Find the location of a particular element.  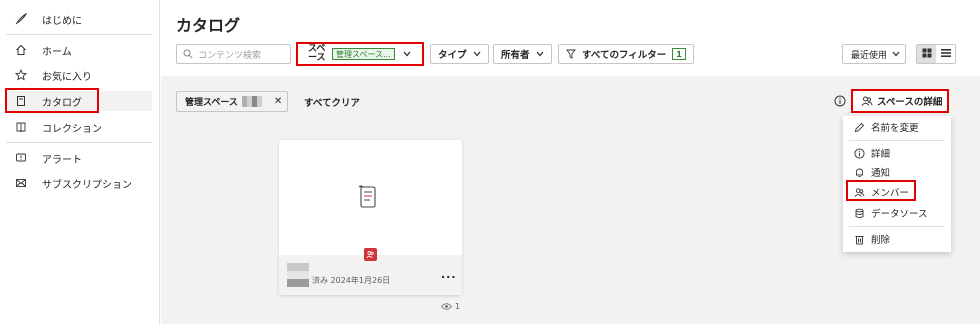

sidebar-item-label: ホーム is located at coordinates (57, 52).